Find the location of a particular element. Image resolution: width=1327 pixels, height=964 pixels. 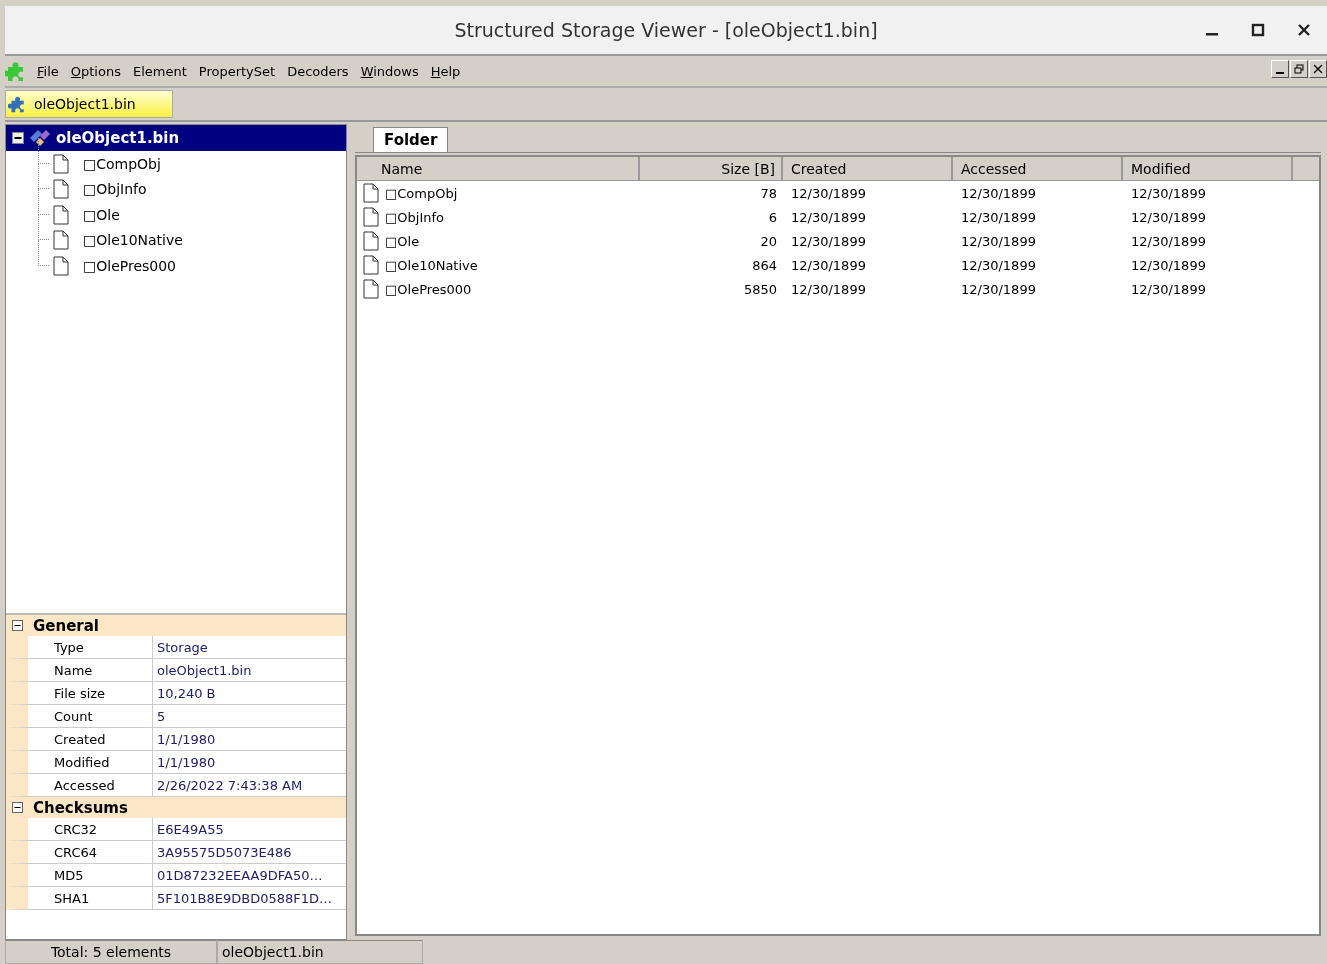

property-name: Accessed is located at coordinates (90, 785).